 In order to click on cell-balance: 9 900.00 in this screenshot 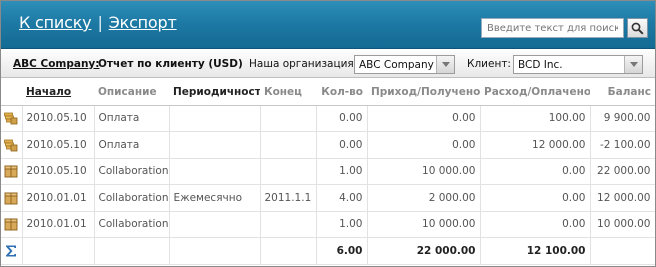, I will do `click(622, 118)`.